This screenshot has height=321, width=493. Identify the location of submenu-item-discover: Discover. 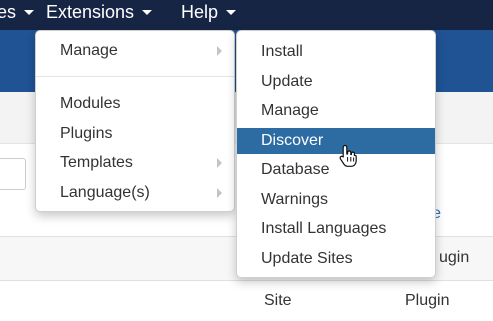
(336, 141).